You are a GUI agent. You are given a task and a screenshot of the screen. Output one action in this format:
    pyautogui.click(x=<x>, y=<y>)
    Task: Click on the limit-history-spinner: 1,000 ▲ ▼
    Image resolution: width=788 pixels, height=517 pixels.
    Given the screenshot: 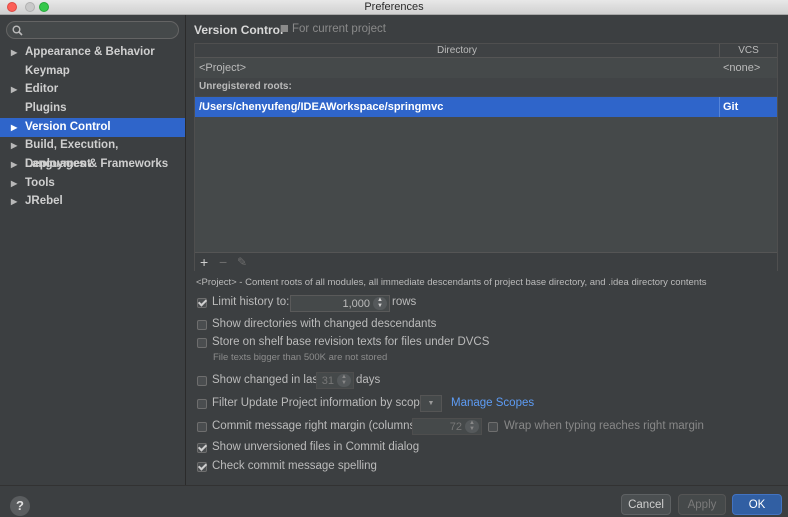 What is the action you would take?
    pyautogui.click(x=340, y=303)
    